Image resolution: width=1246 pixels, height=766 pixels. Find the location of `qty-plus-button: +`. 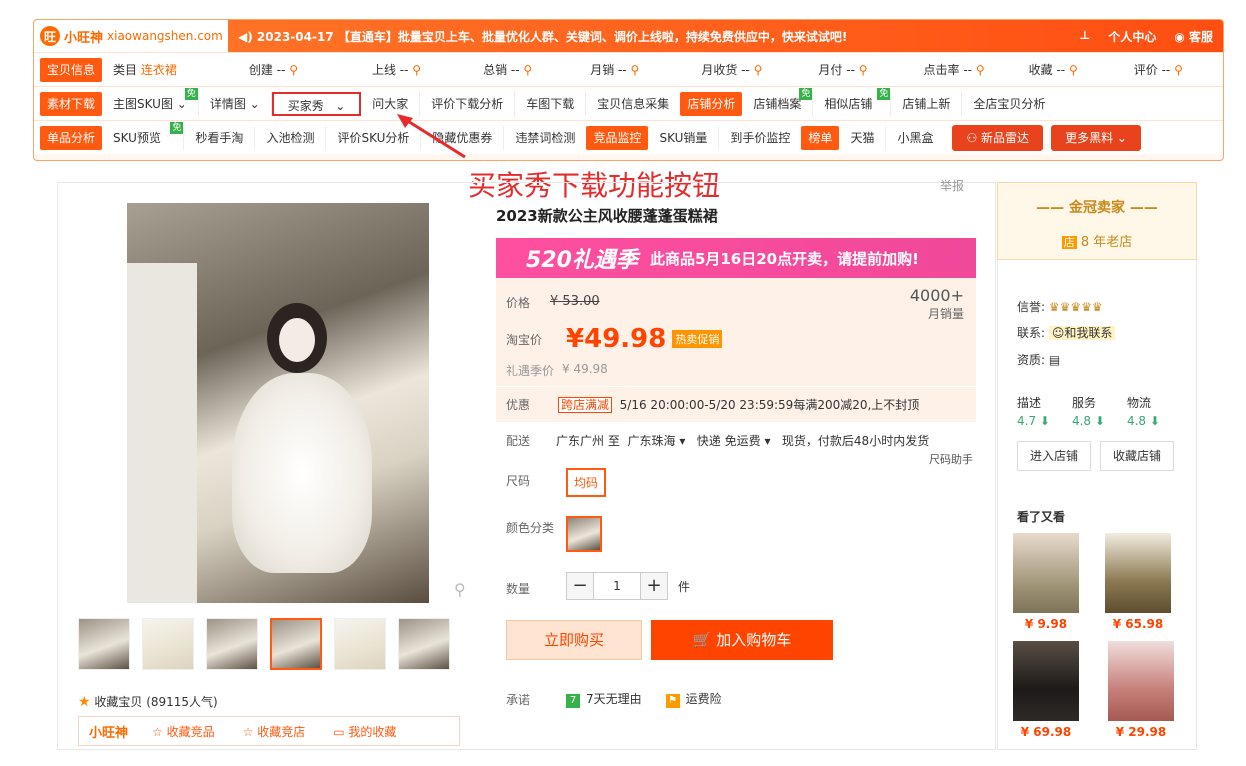

qty-plus-button: + is located at coordinates (654, 586).